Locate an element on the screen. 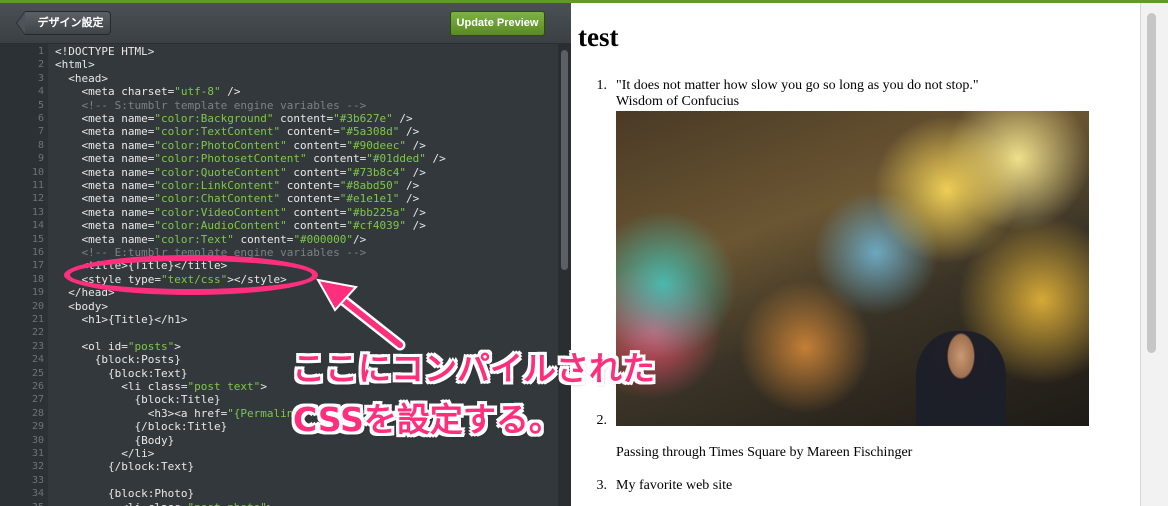 The width and height of the screenshot is (1168, 506). annotation-arrow-icon is located at coordinates (361, 314).